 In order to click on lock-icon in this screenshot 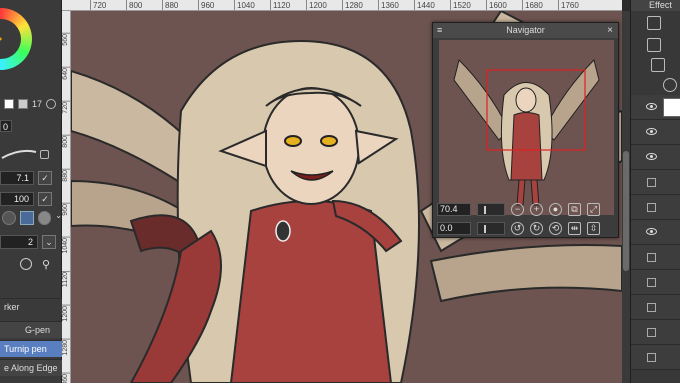, I will do `click(44, 154)`.